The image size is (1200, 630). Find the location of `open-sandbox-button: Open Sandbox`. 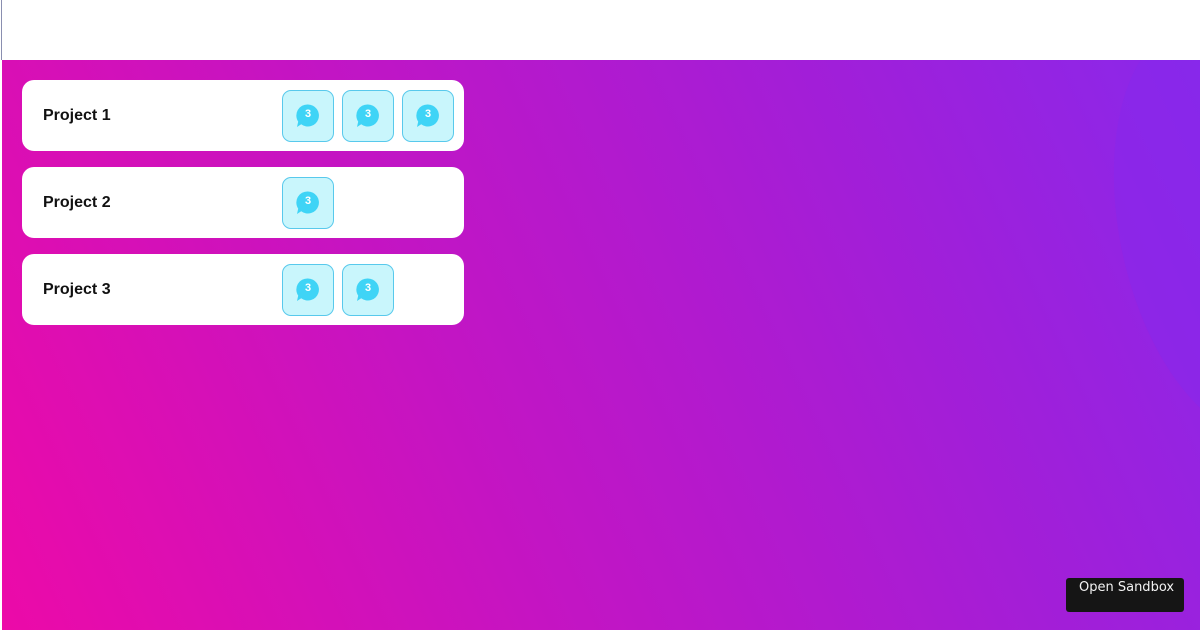

open-sandbox-button: Open Sandbox is located at coordinates (1125, 595).